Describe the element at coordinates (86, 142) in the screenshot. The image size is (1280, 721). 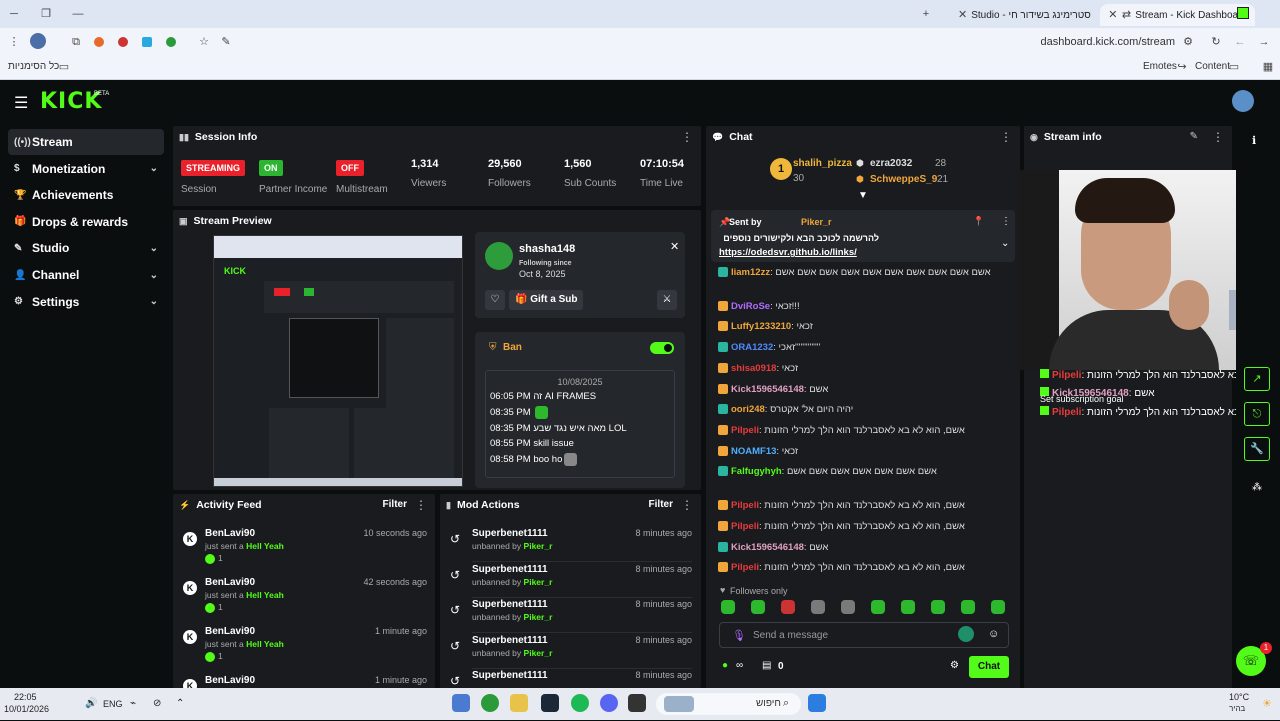
I see `sidebar-item-stream: ((•)) Stream` at that location.